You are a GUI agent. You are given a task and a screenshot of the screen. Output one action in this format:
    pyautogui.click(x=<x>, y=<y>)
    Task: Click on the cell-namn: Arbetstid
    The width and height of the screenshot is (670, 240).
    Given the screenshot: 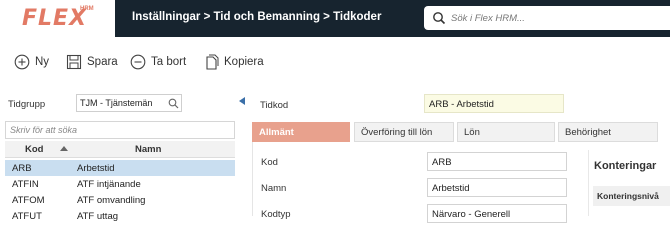 What is the action you would take?
    pyautogui.click(x=96, y=168)
    